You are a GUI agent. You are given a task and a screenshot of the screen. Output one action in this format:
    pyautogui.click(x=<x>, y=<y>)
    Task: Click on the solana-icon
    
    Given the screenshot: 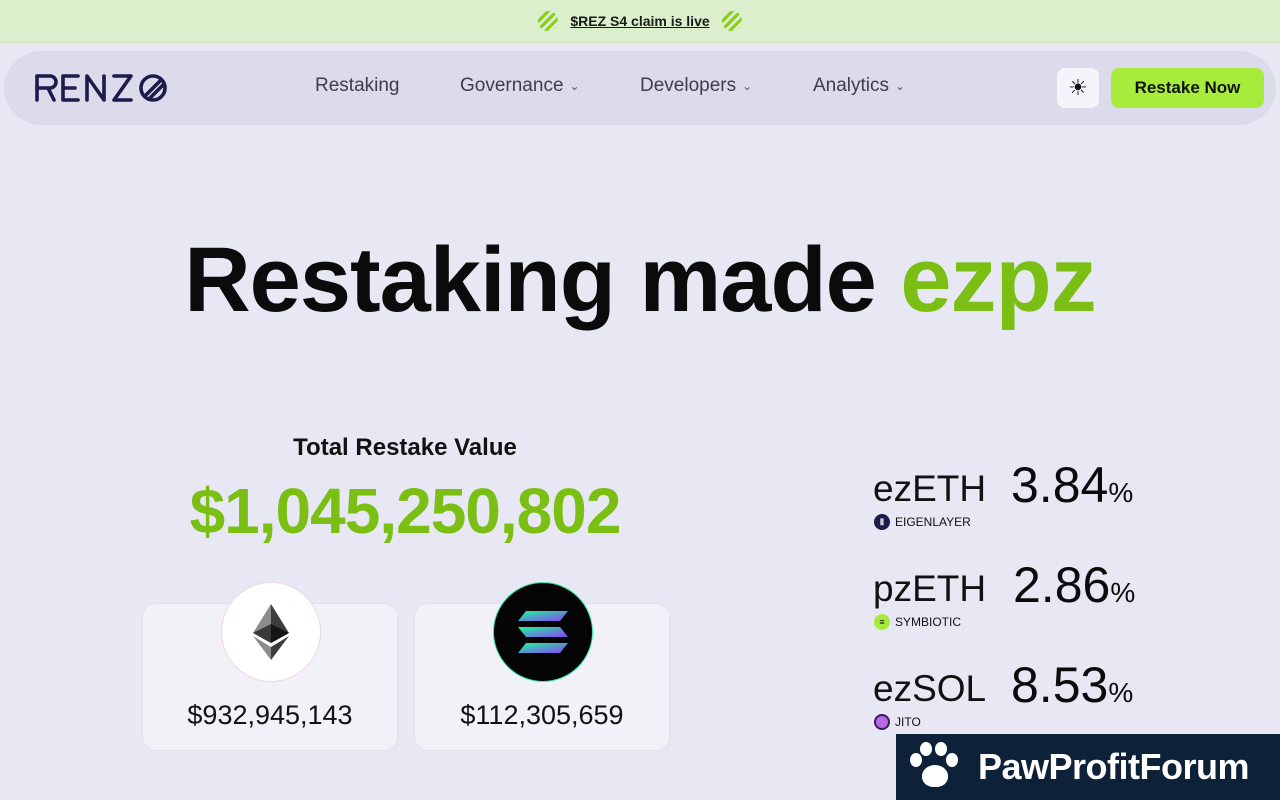 What is the action you would take?
    pyautogui.click(x=543, y=632)
    